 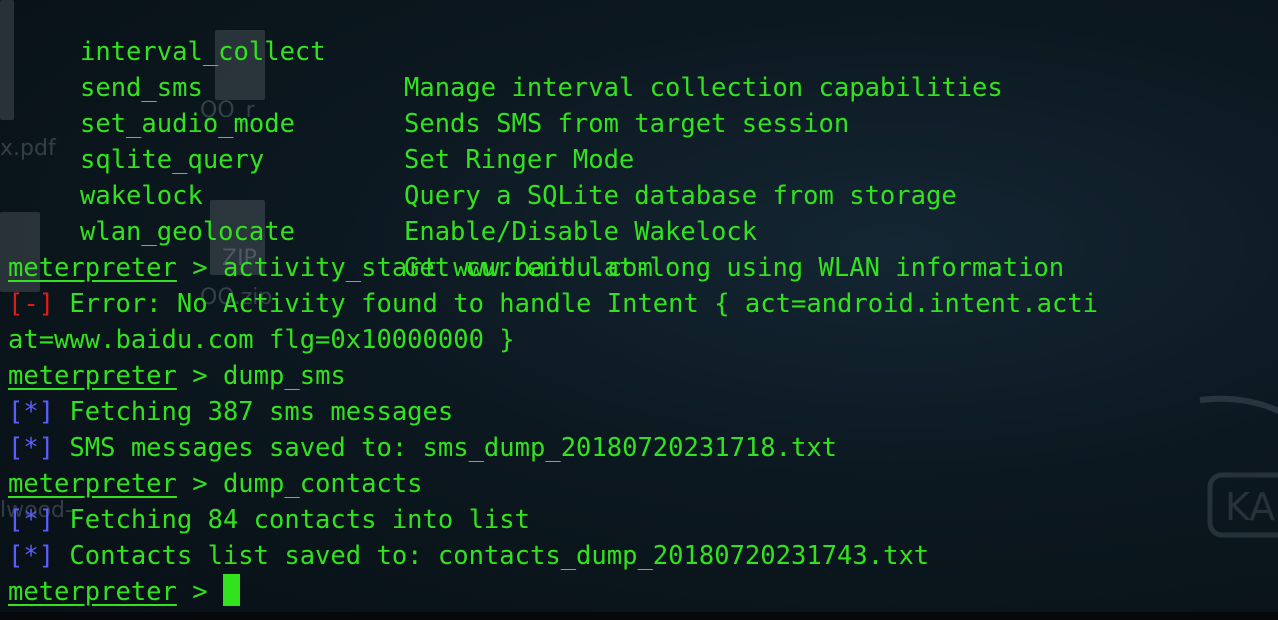 I want to click on prompt-line: meterpreter > dump_contacts, so click(x=215, y=484).